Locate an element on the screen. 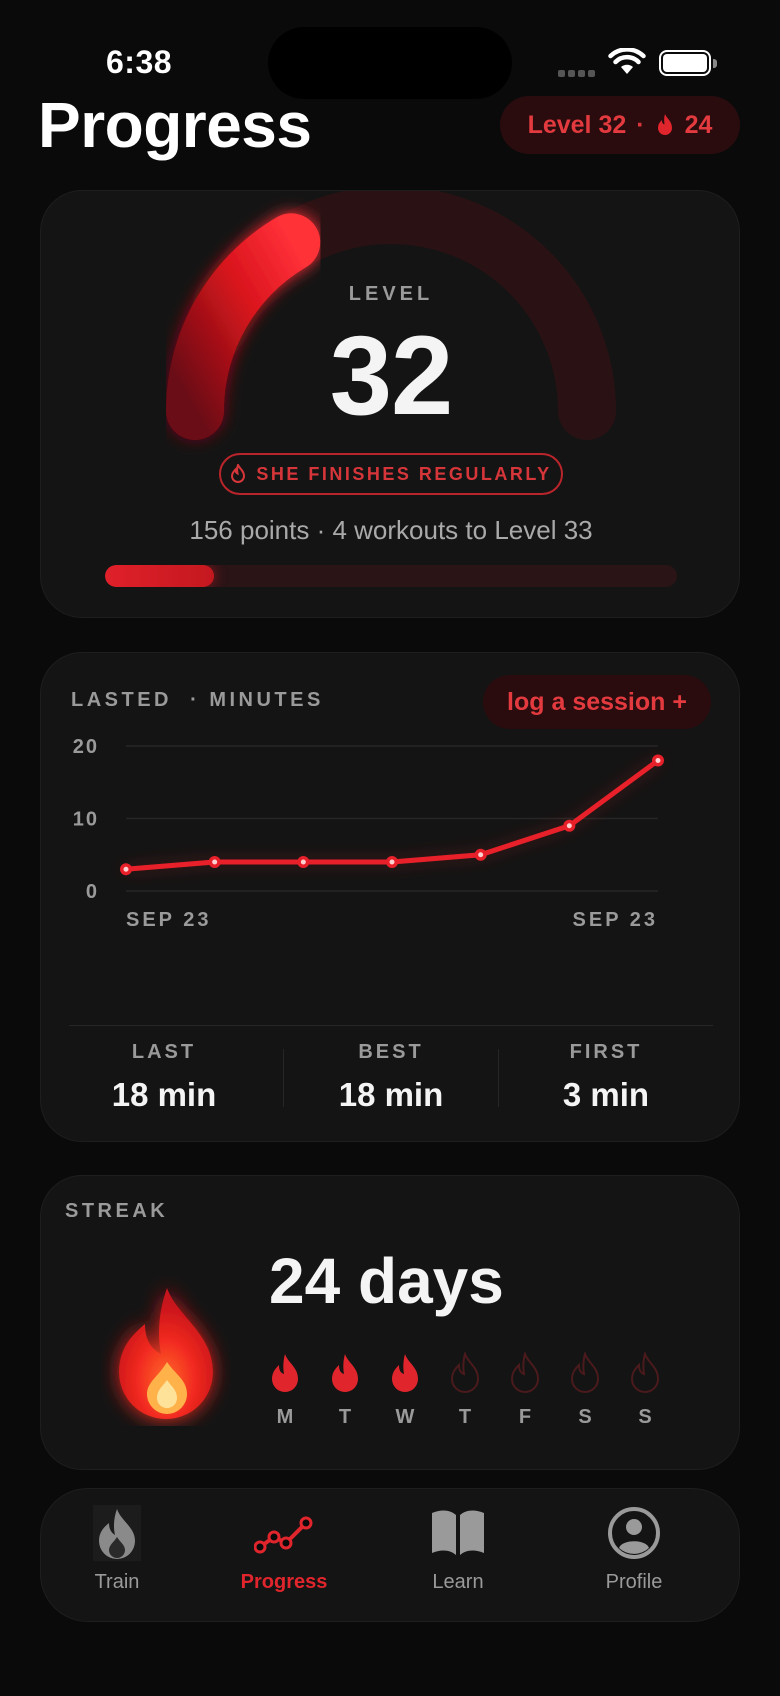 This screenshot has height=1696, width=780. stat-last: LAST 18 min is located at coordinates (164, 1077).